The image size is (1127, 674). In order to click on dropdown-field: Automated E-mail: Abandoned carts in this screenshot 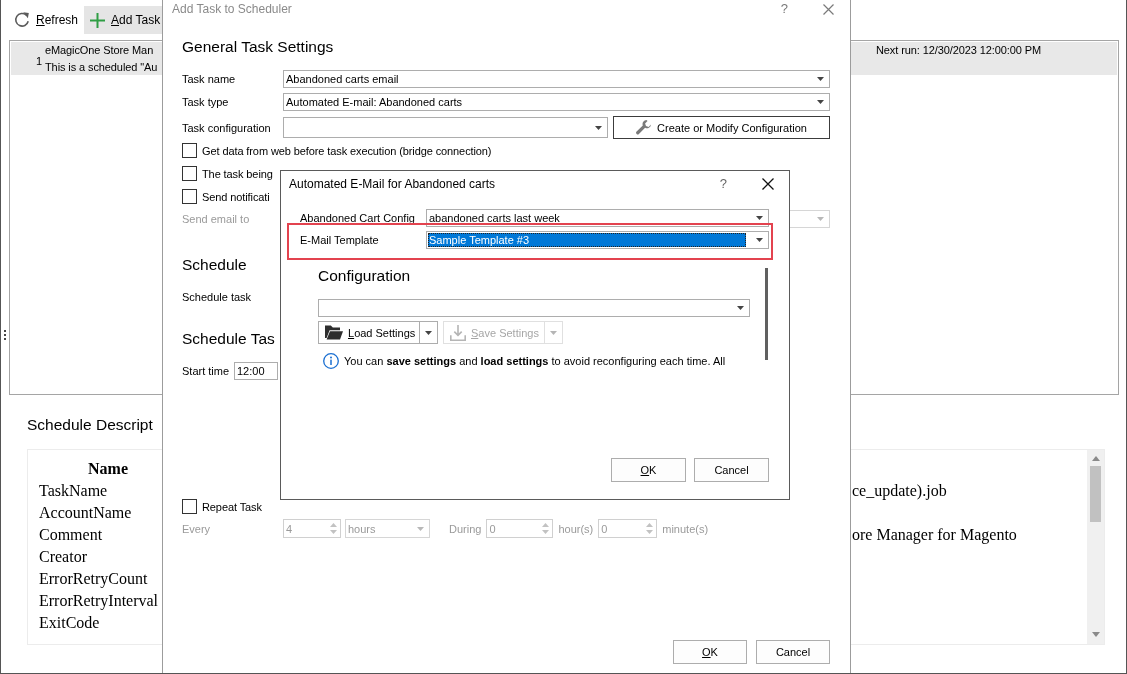, I will do `click(556, 102)`.